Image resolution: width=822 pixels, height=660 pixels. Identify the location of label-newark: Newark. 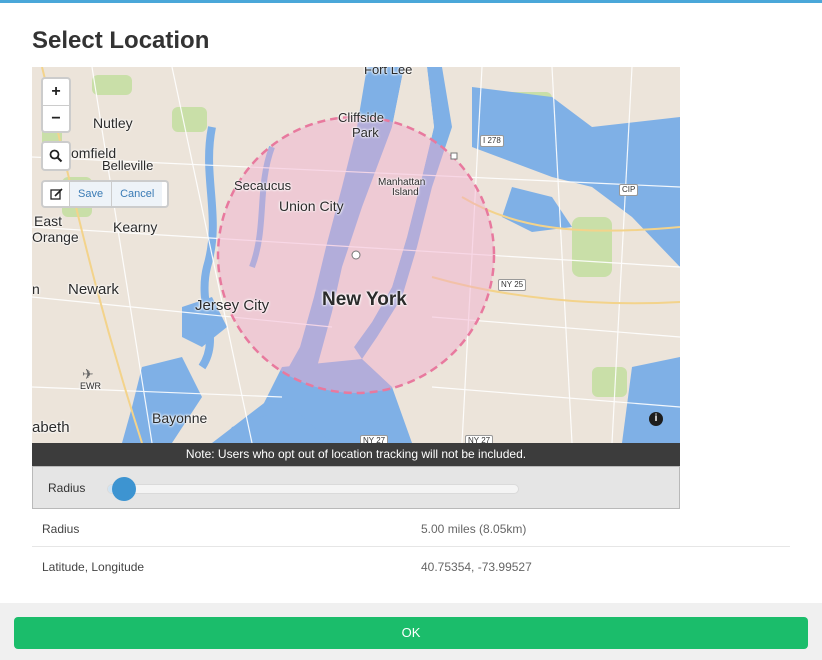
(93, 289).